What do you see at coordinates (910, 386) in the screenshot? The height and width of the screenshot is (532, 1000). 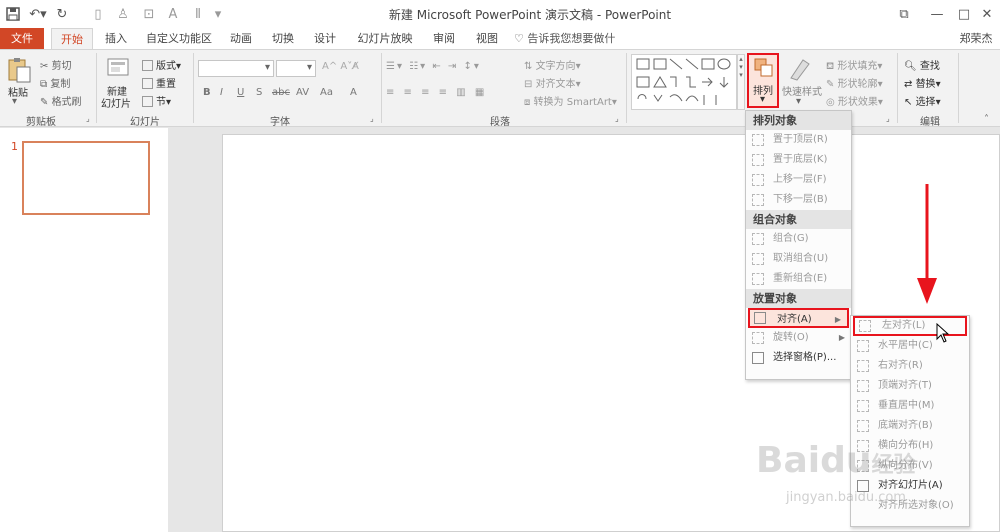 I see `align-top-item: 顶端对齐(T)` at bounding box center [910, 386].